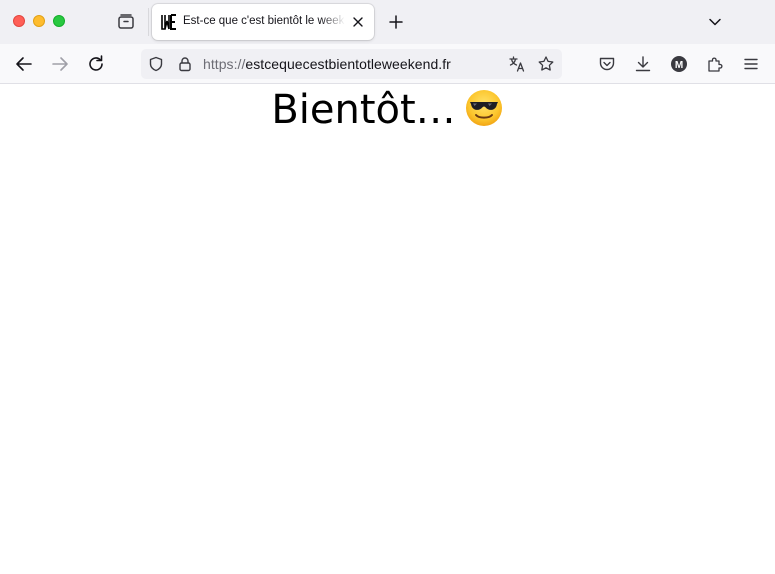 Image resolution: width=775 pixels, height=574 pixels. I want to click on window-zoom-button, so click(59, 21).